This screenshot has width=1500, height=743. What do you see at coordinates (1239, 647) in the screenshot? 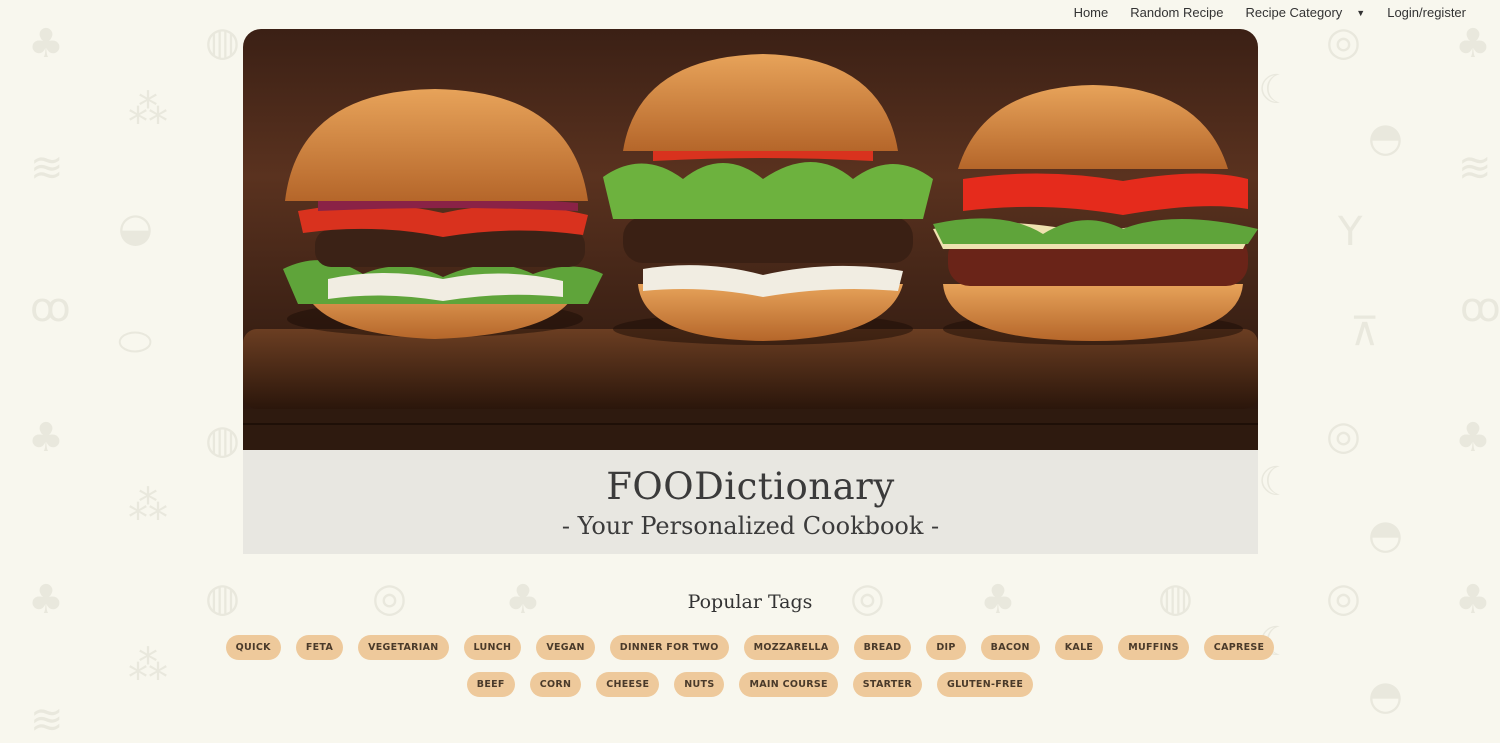
I see `tag-caprese: CAPRESE` at bounding box center [1239, 647].